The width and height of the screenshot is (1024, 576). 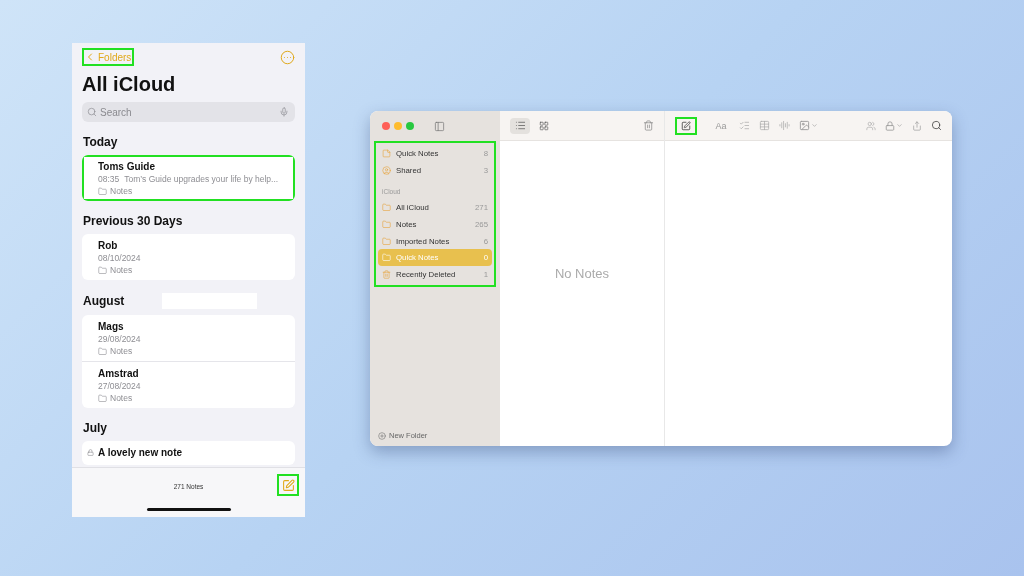 What do you see at coordinates (287, 57) in the screenshot?
I see `more-icon` at bounding box center [287, 57].